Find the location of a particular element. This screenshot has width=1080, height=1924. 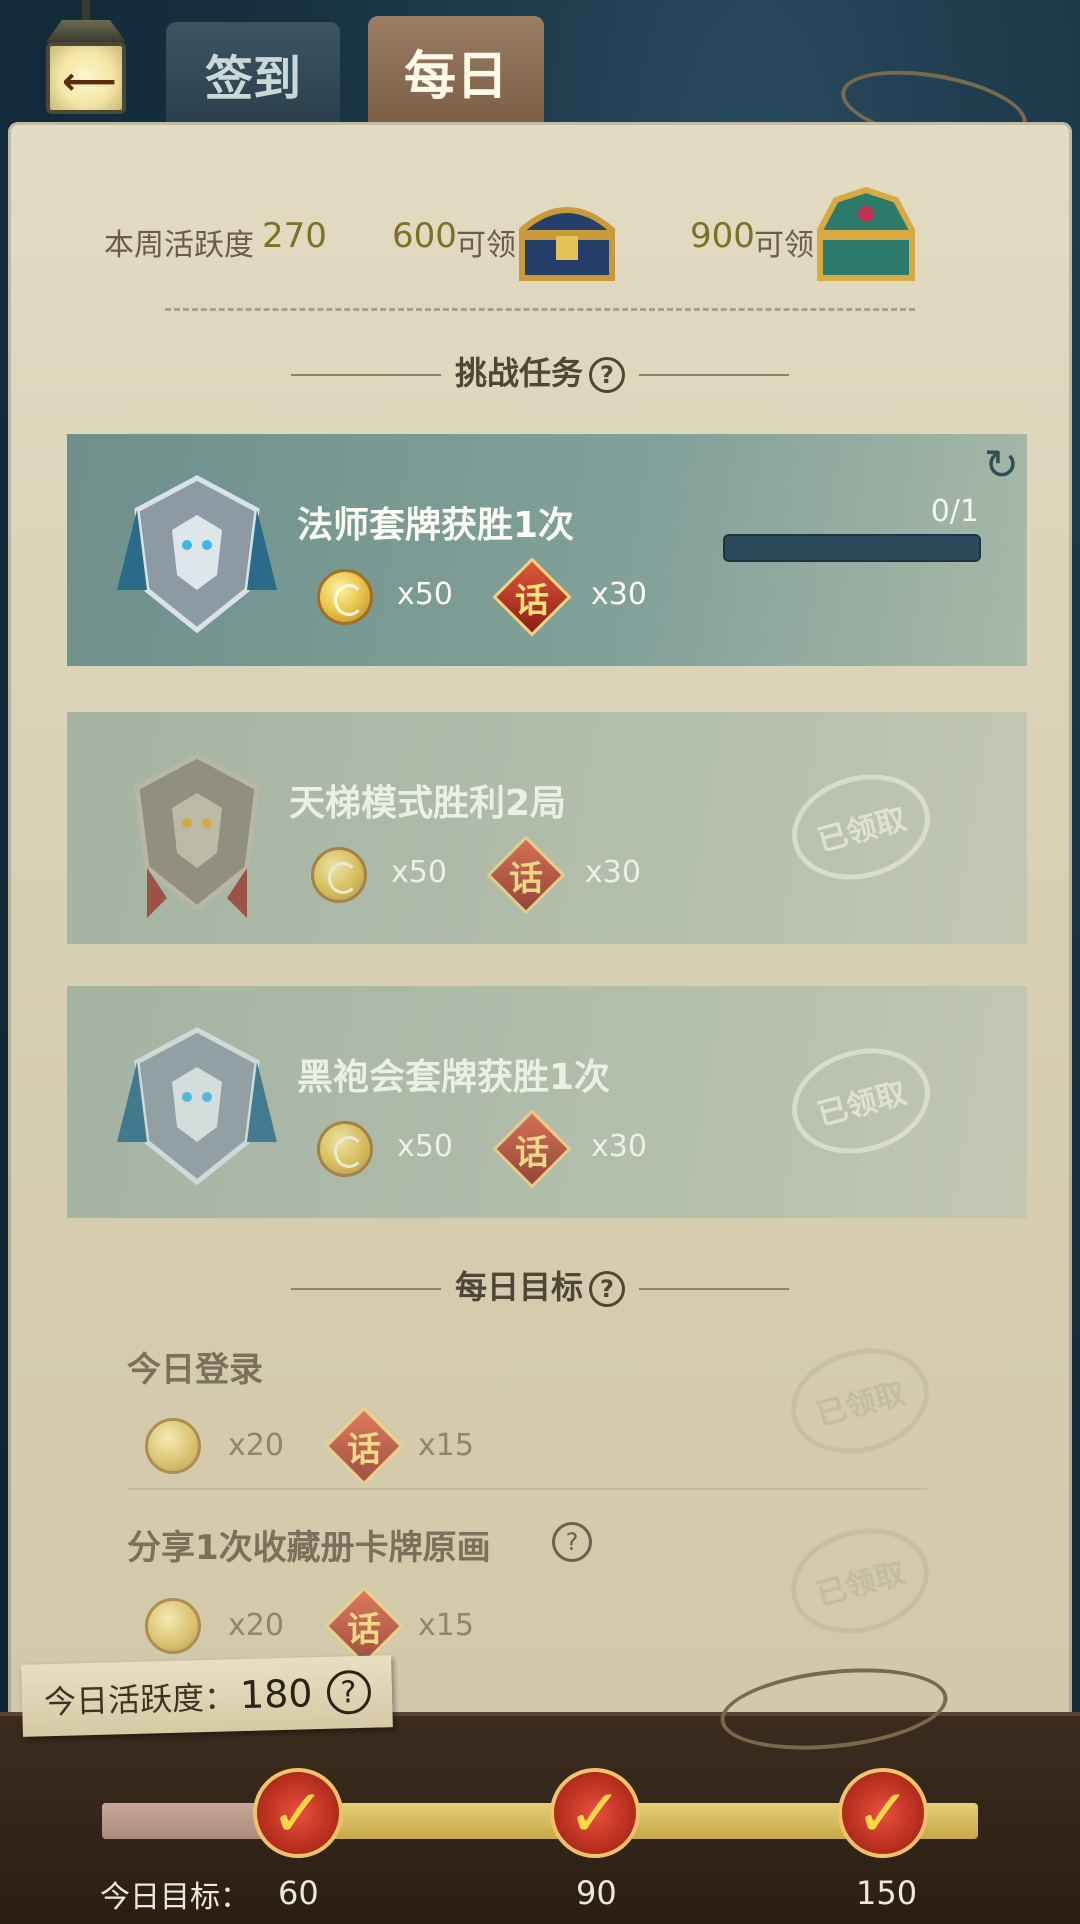

daily-section-header: 每日目标? is located at coordinates (540, 1285).